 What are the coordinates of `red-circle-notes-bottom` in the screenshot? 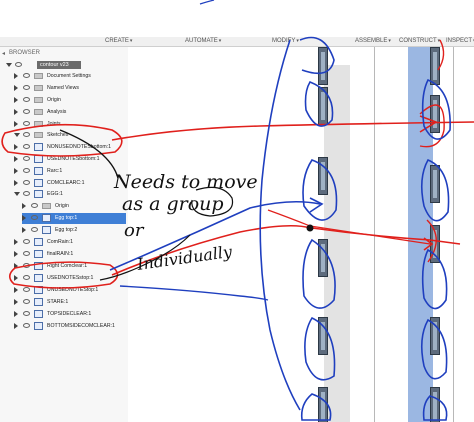 It's located at (62, 140).